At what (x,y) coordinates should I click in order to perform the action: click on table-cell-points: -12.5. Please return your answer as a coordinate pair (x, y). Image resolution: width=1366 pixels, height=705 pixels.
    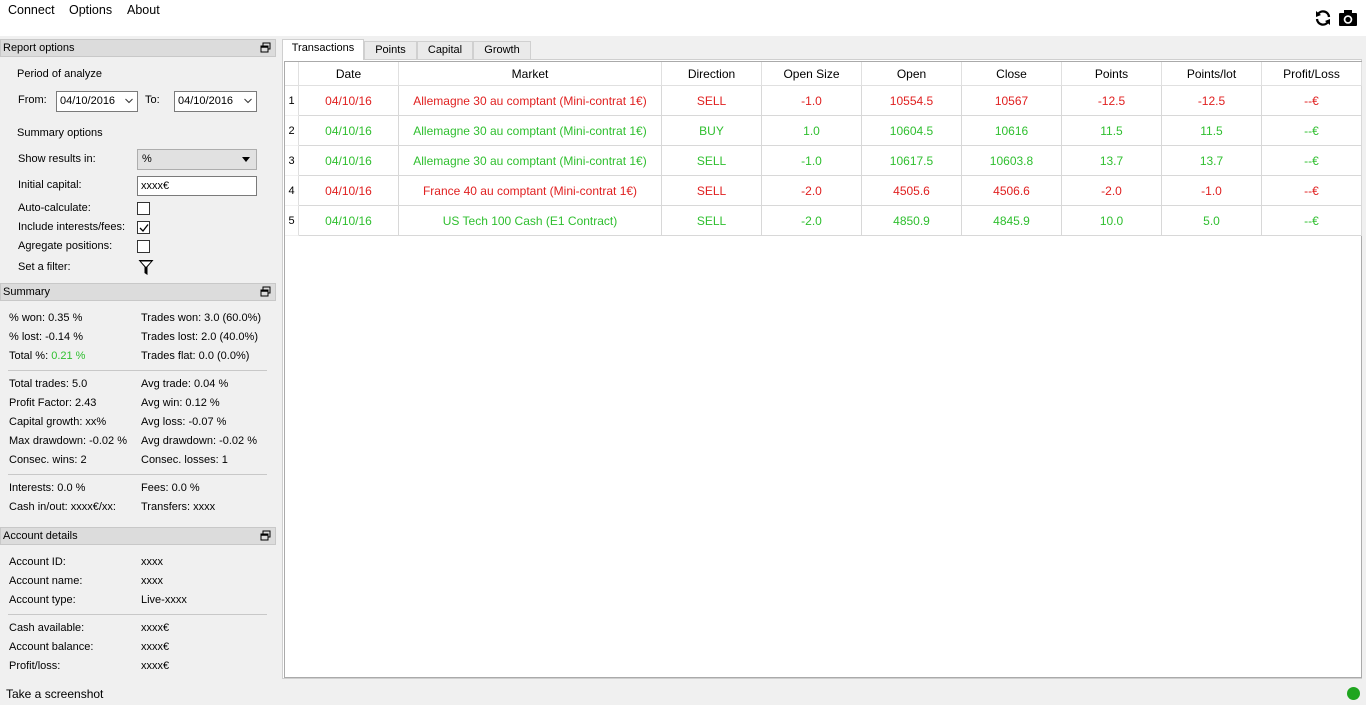
    Looking at the image, I should click on (1112, 101).